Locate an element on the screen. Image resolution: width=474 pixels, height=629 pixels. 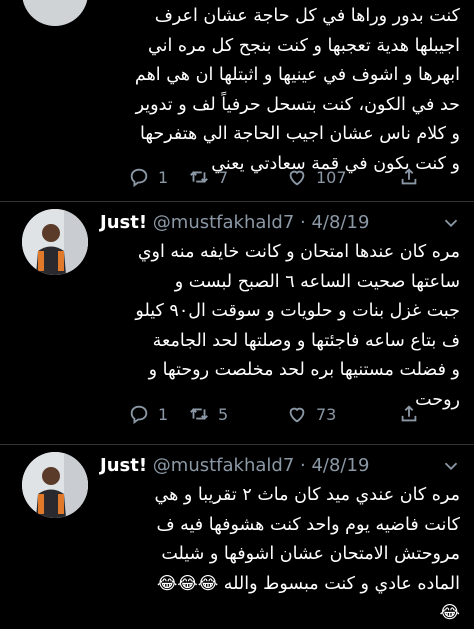
retweet-count: 7 is located at coordinates (223, 177).